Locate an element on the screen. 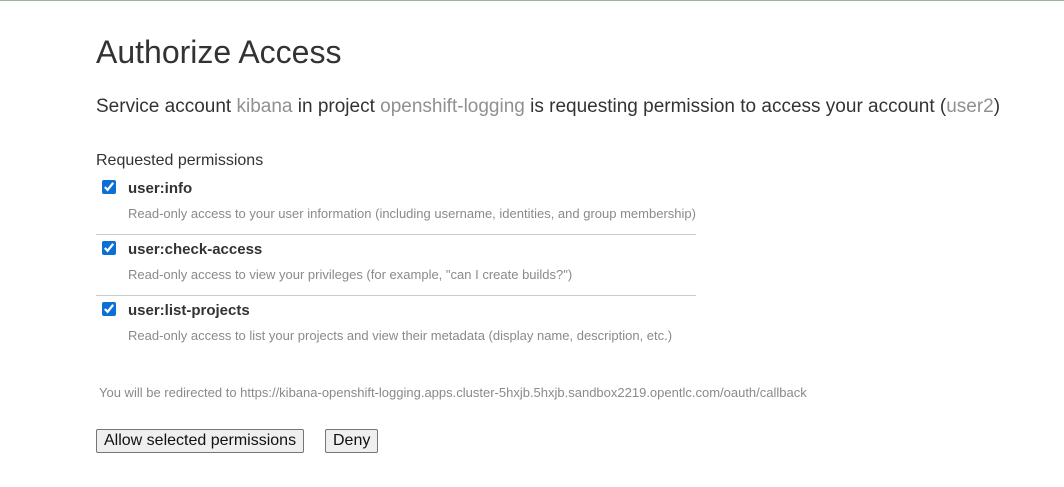 This screenshot has width=1064, height=487. deny-button: Deny is located at coordinates (352, 441).